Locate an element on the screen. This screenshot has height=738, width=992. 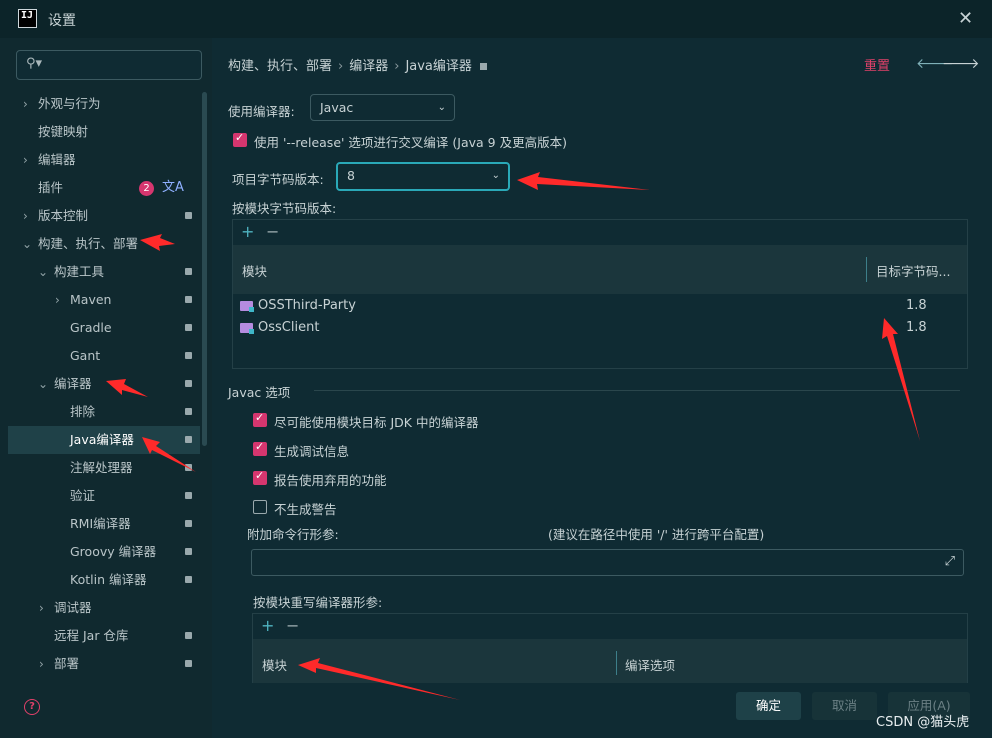
table-row: OssClient 1.8 is located at coordinates (600, 328).